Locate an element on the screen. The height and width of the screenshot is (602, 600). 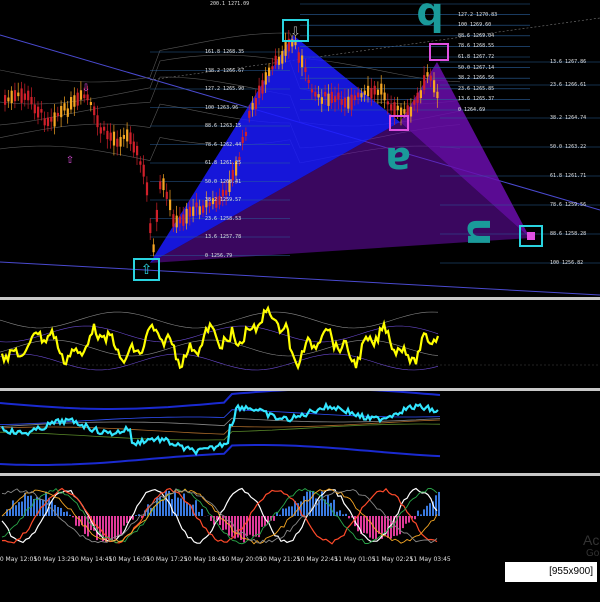
time-axis-label: 10 May 20:05 is located at coordinates (242, 559).